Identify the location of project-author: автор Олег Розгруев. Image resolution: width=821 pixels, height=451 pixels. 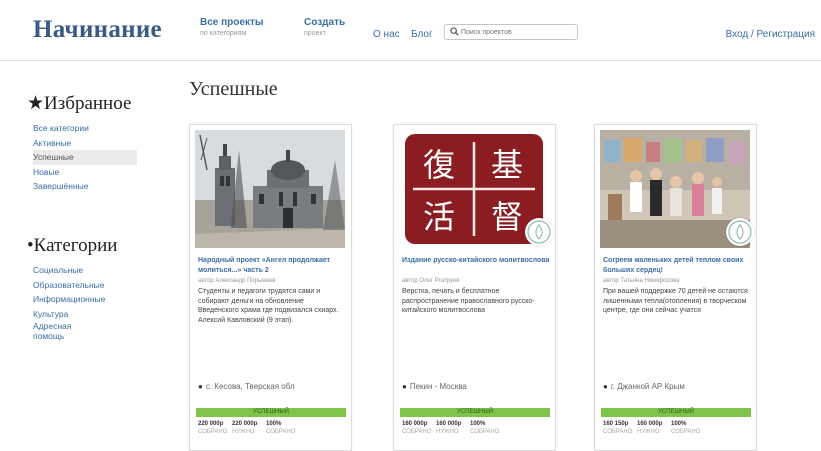
(476, 281).